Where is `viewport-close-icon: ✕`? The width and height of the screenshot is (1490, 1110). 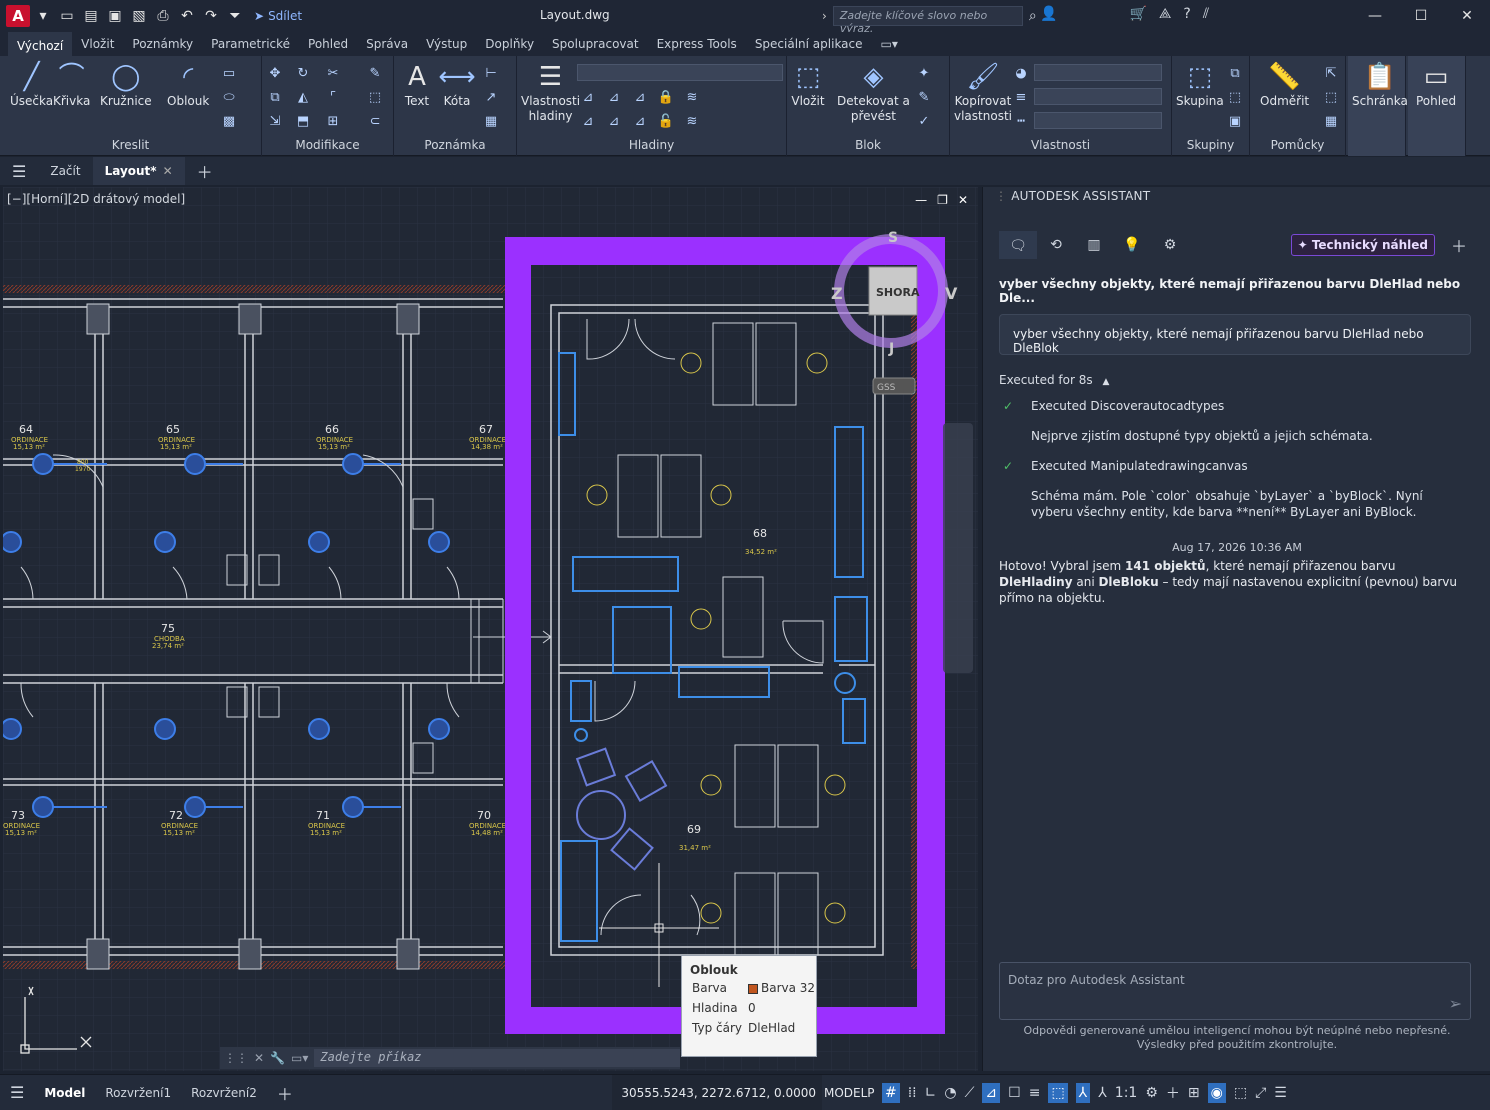 viewport-close-icon: ✕ is located at coordinates (963, 200).